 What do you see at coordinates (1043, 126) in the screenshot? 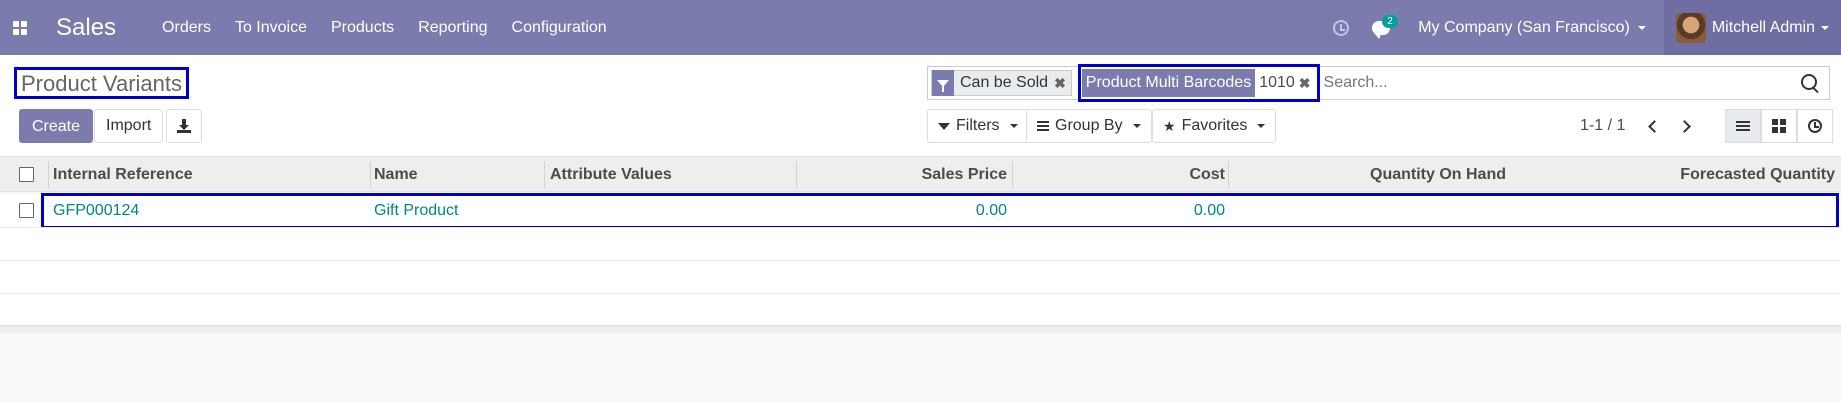
I see `bars-icon` at bounding box center [1043, 126].